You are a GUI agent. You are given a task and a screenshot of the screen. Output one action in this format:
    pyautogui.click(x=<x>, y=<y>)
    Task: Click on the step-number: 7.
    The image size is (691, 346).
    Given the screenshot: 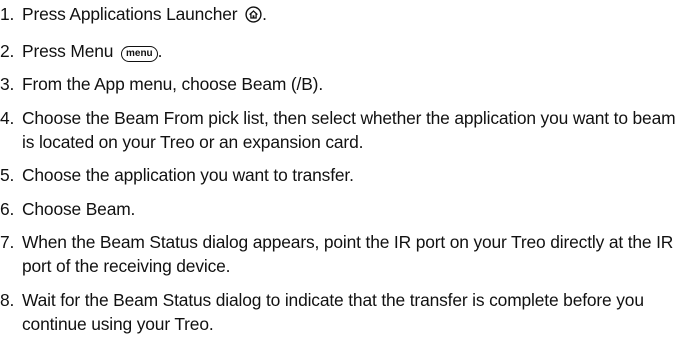 What is the action you would take?
    pyautogui.click(x=7, y=242)
    